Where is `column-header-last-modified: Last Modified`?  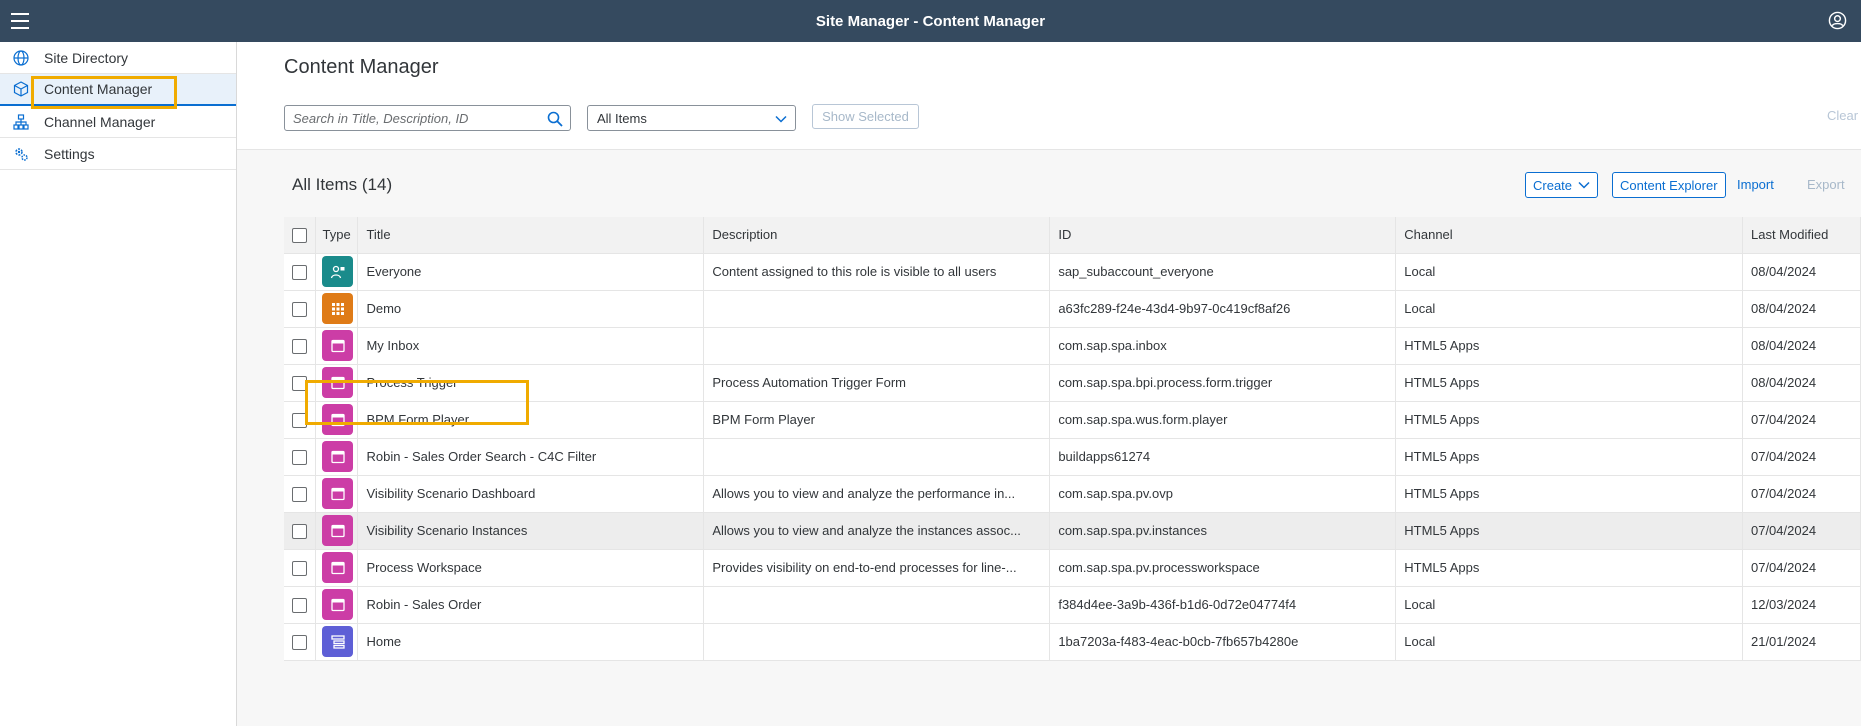 column-header-last-modified: Last Modified is located at coordinates (1801, 235).